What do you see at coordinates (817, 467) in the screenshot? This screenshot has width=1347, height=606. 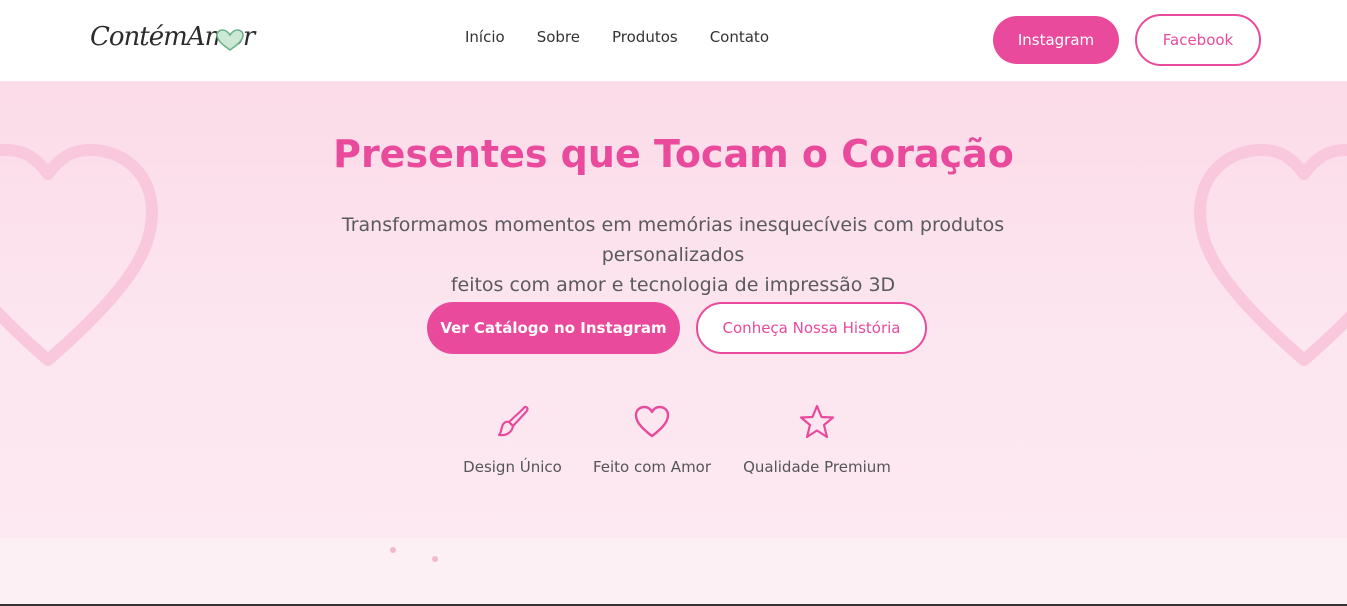 I see `feature-label: Qualidade Premium` at bounding box center [817, 467].